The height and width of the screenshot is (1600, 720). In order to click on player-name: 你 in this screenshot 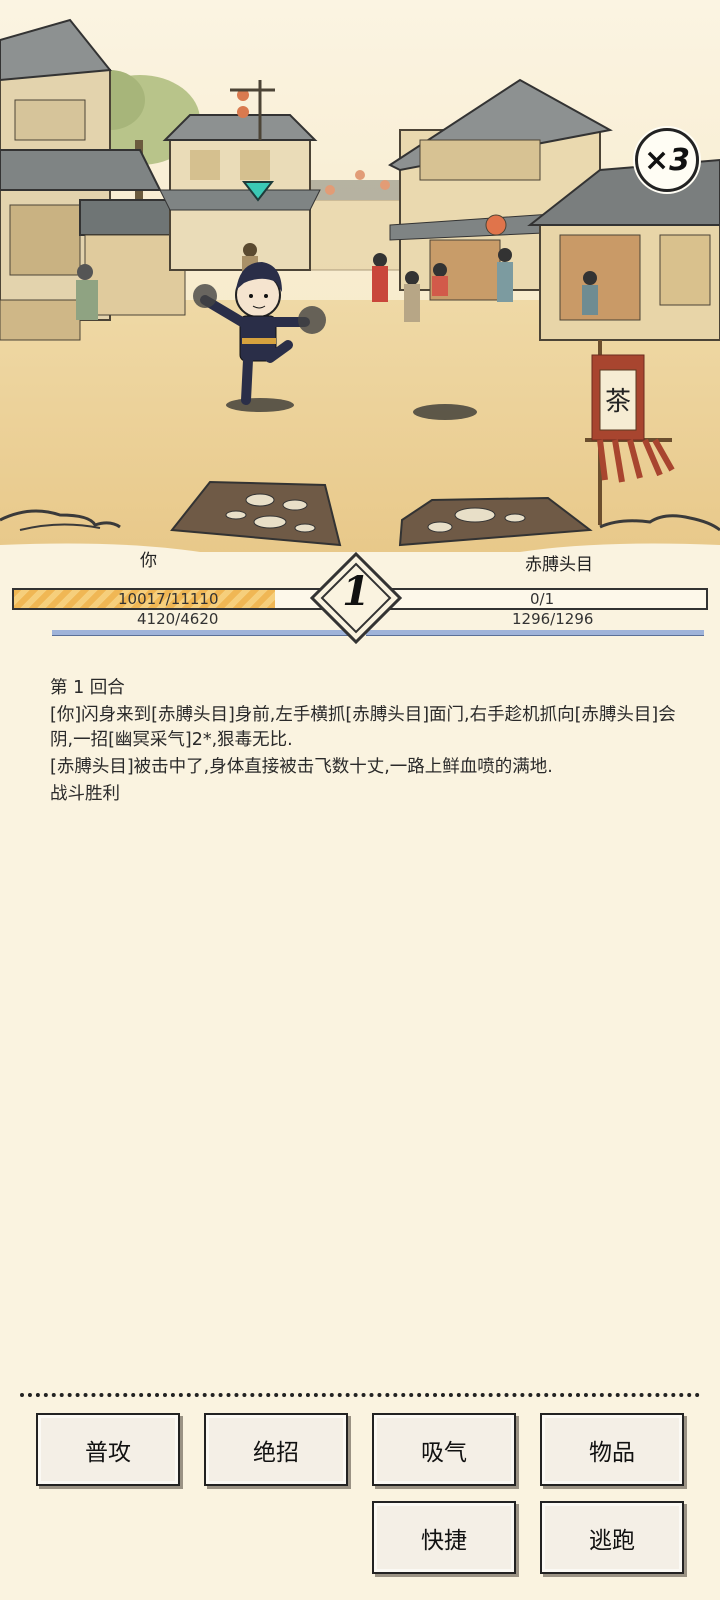, I will do `click(148, 561)`.